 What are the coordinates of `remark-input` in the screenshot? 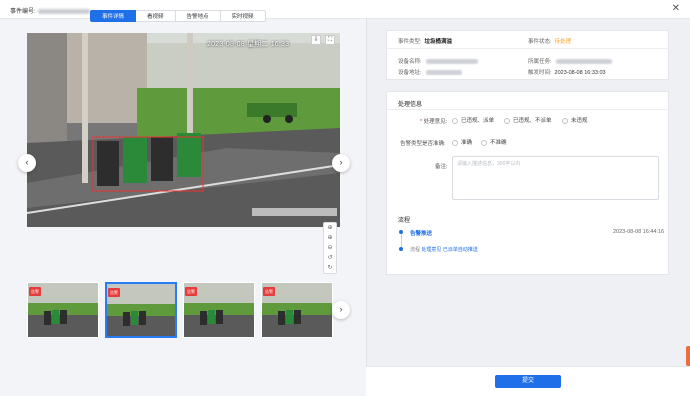 It's located at (555, 178).